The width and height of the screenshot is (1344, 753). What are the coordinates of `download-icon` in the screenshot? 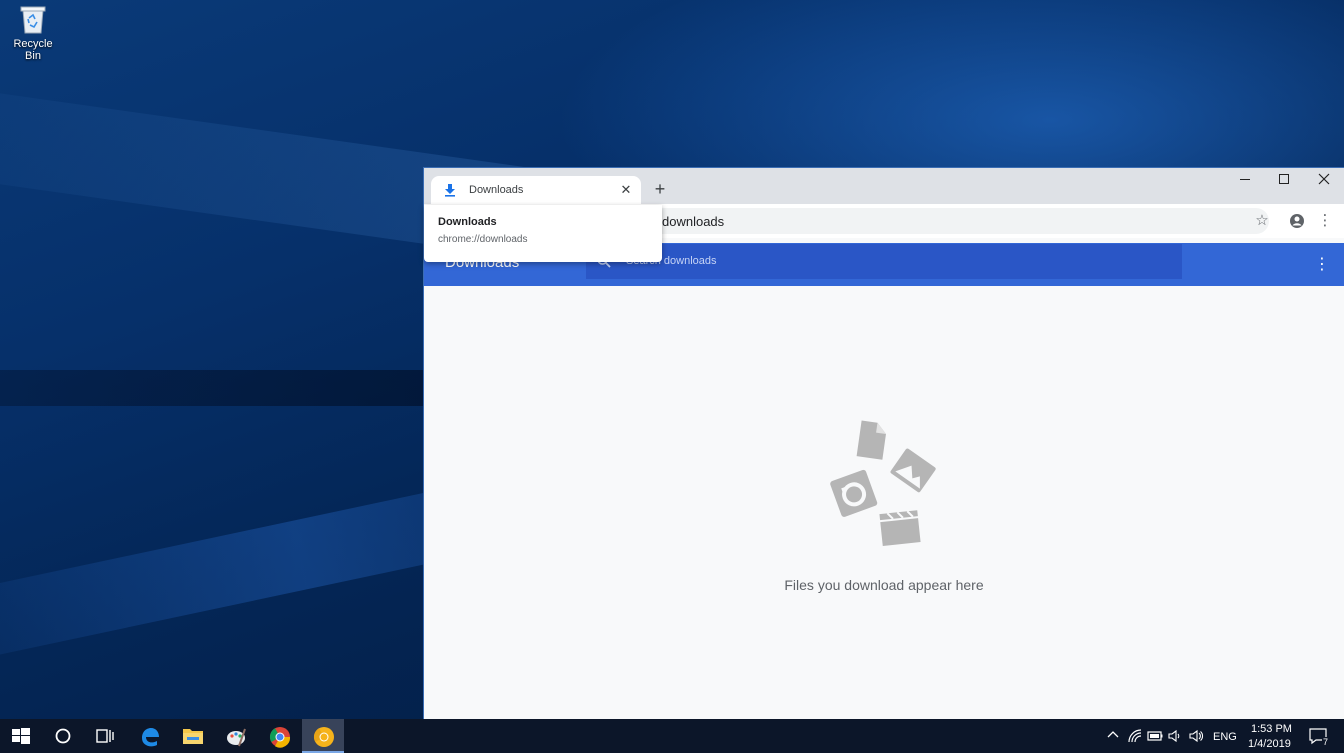 It's located at (450, 190).